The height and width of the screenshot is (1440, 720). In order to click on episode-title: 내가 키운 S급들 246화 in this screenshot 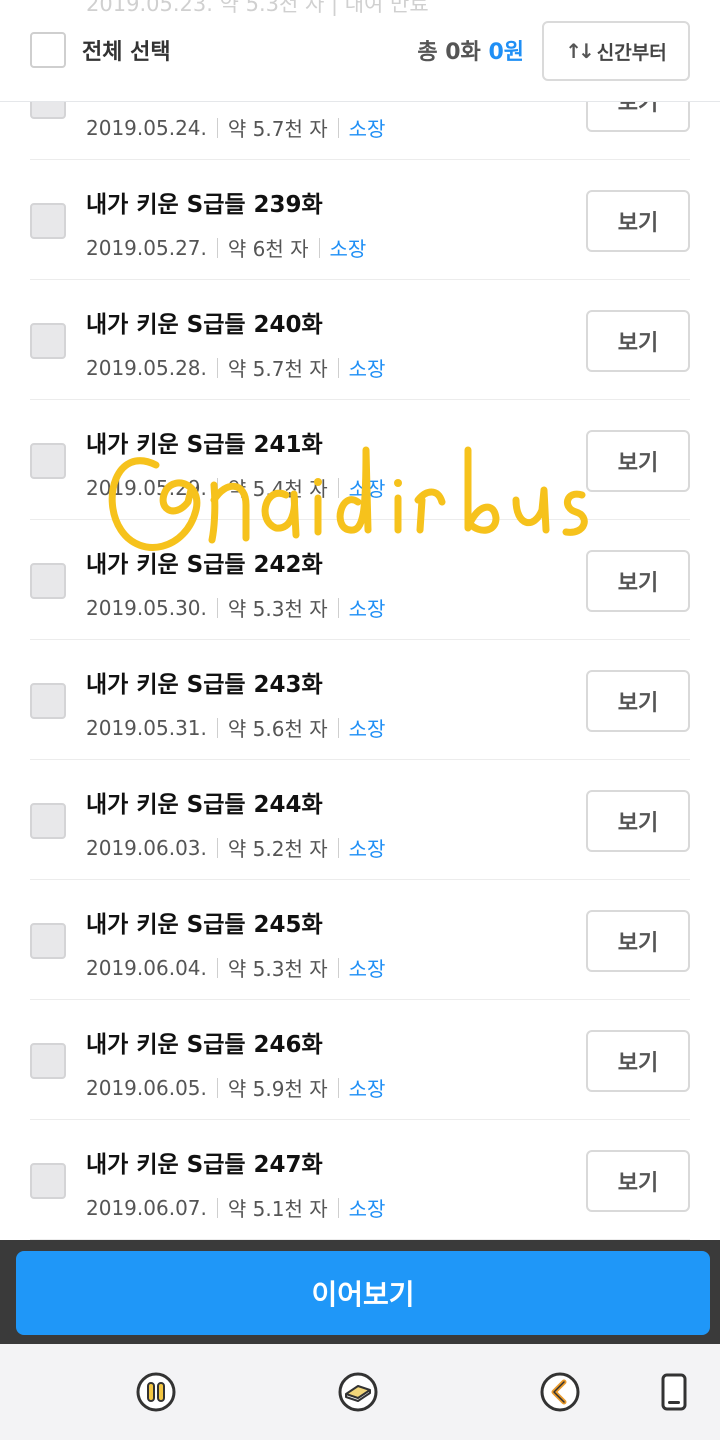, I will do `click(204, 1042)`.